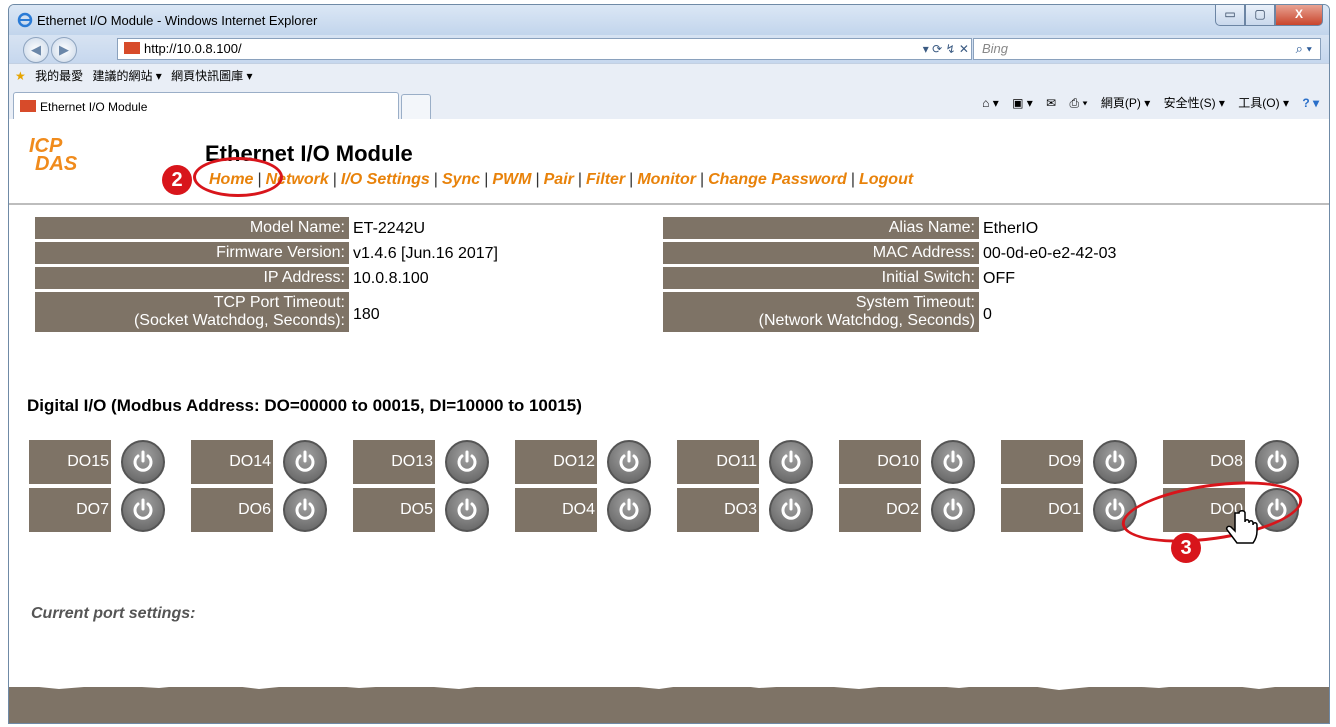 The width and height of the screenshot is (1336, 727). Describe the element at coordinates (1304, 49) in the screenshot. I see `search-icon: ⌕ ▾` at that location.